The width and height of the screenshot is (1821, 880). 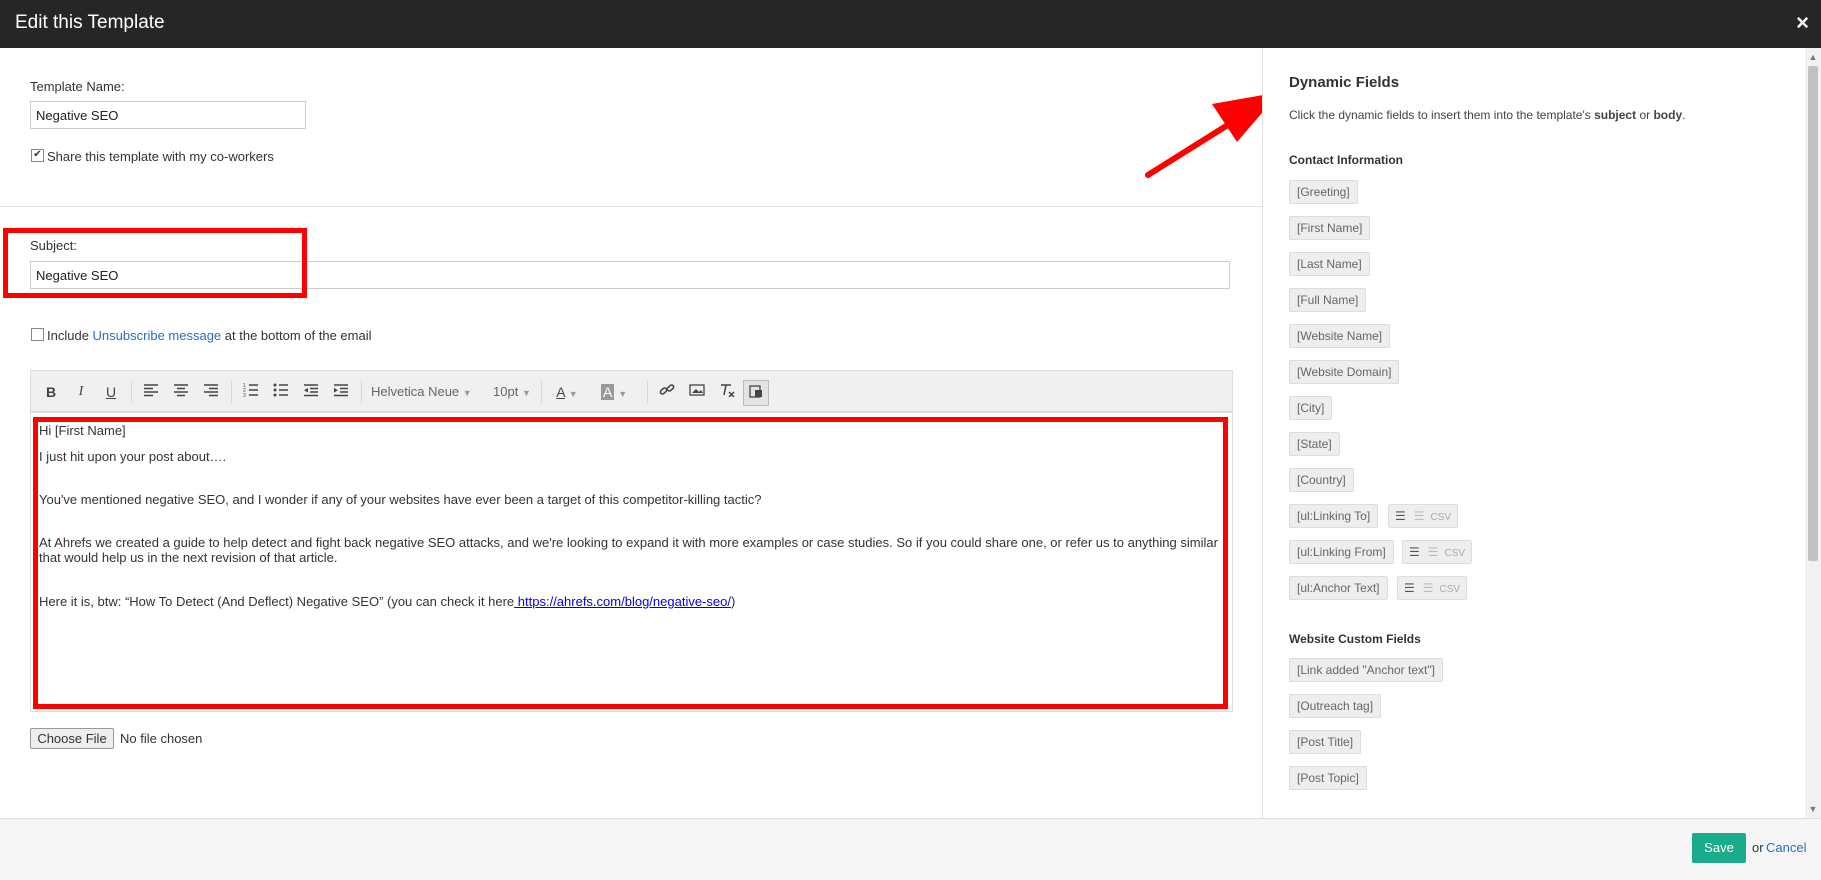 I want to click on dynamic-fields-title: Dynamic Fields, so click(x=1344, y=82).